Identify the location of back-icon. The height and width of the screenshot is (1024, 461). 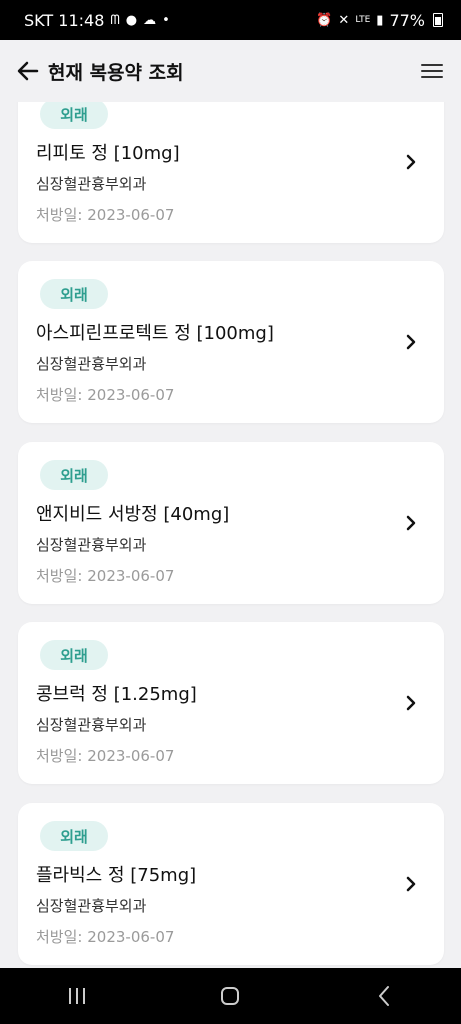
(384, 996).